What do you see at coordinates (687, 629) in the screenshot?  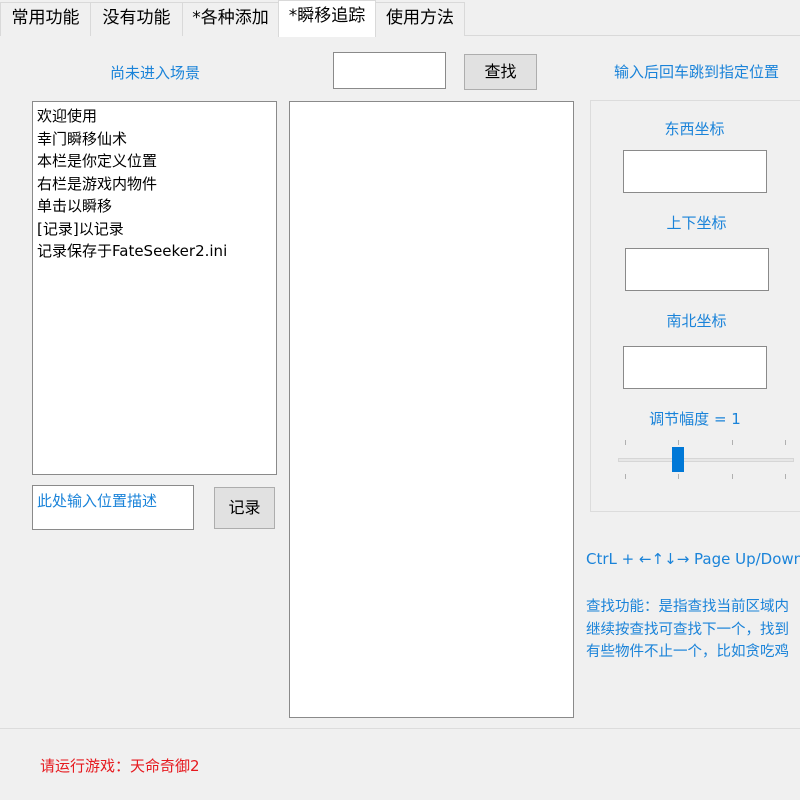 I see `help-line: 继续按查找可查找下一个，找到` at bounding box center [687, 629].